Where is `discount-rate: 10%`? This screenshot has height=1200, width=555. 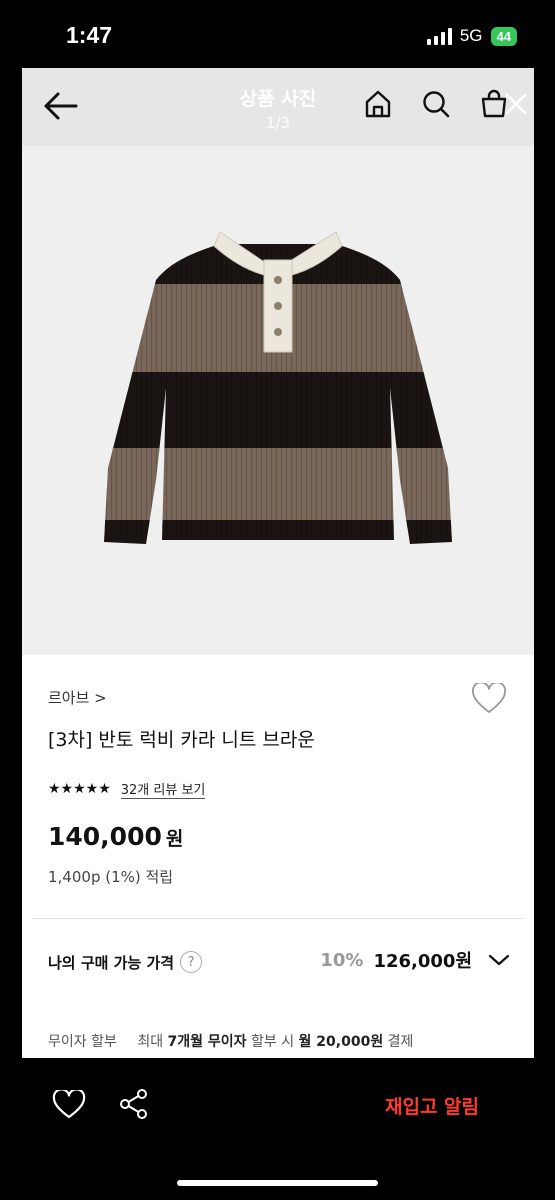 discount-rate: 10% is located at coordinates (342, 960).